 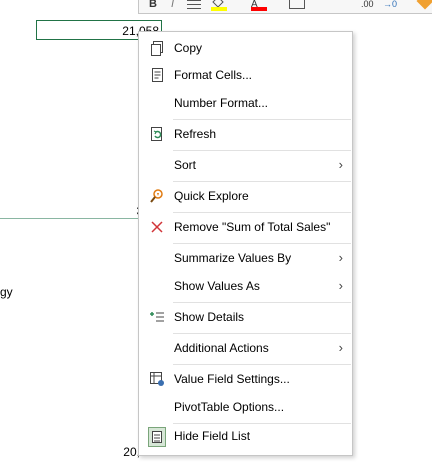 I want to click on menu-item-remove-field: Remove "Sum of Total Sales", so click(x=245, y=227).